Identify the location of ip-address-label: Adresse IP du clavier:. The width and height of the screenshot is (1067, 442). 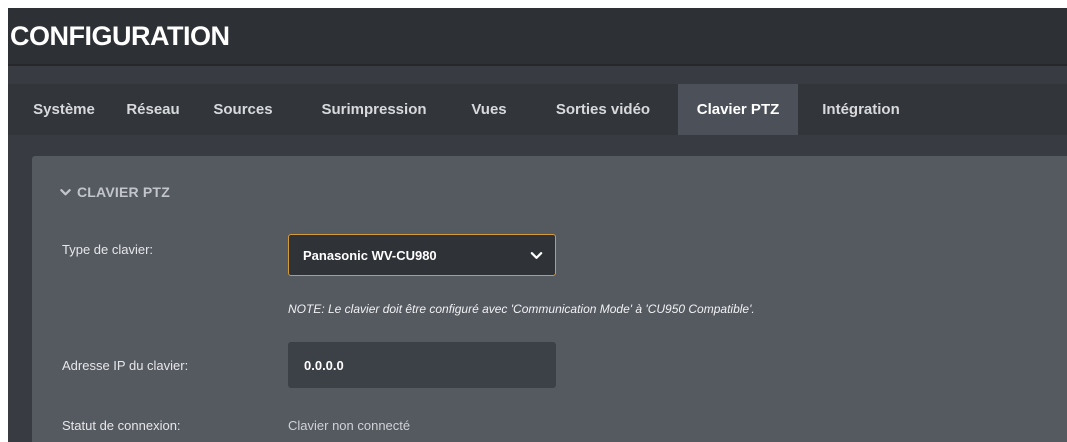
(125, 365).